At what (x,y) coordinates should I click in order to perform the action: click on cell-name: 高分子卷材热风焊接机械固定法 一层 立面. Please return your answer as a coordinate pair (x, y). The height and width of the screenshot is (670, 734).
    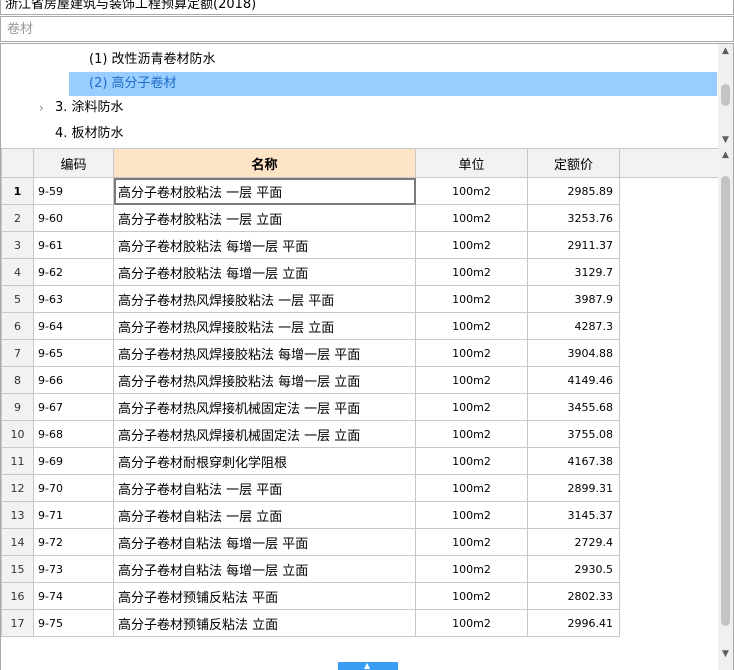
    Looking at the image, I should click on (264, 434).